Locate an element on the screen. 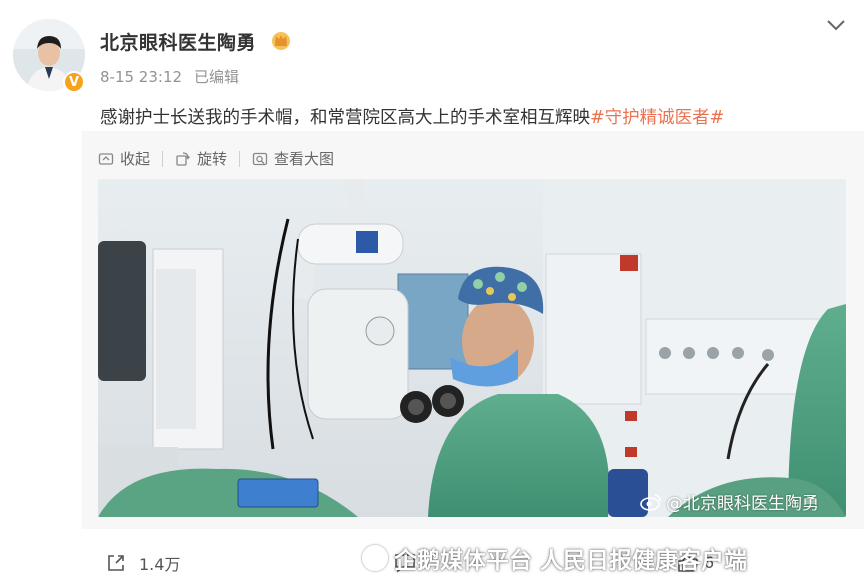  post-text: 感谢护士长送我的手术帽，和常营院区高大上的手术室相互辉映#守护精诚医者# is located at coordinates (412, 116).